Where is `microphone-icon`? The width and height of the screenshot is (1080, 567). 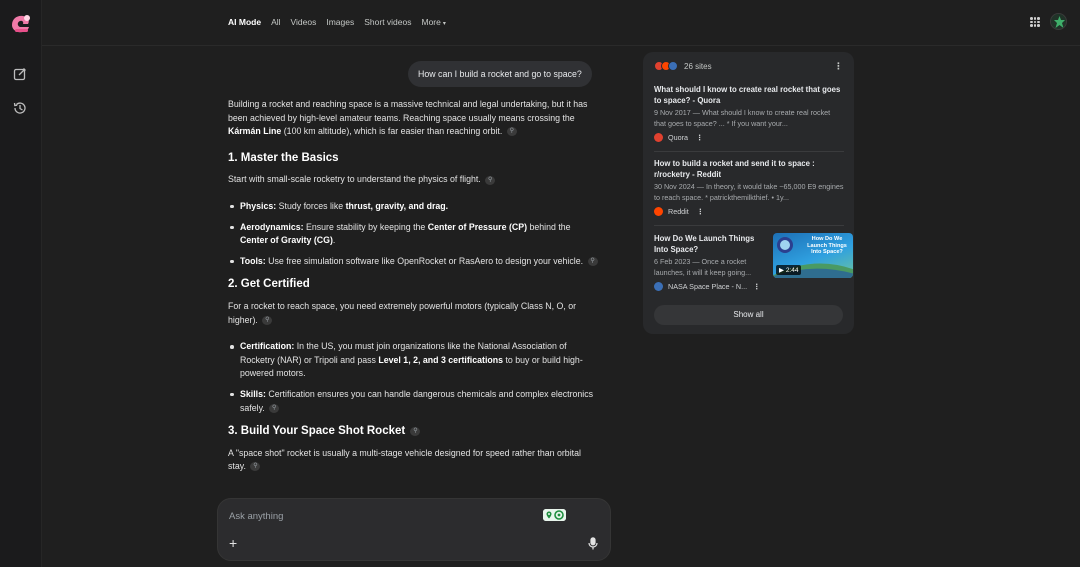
microphone-icon is located at coordinates (593, 543).